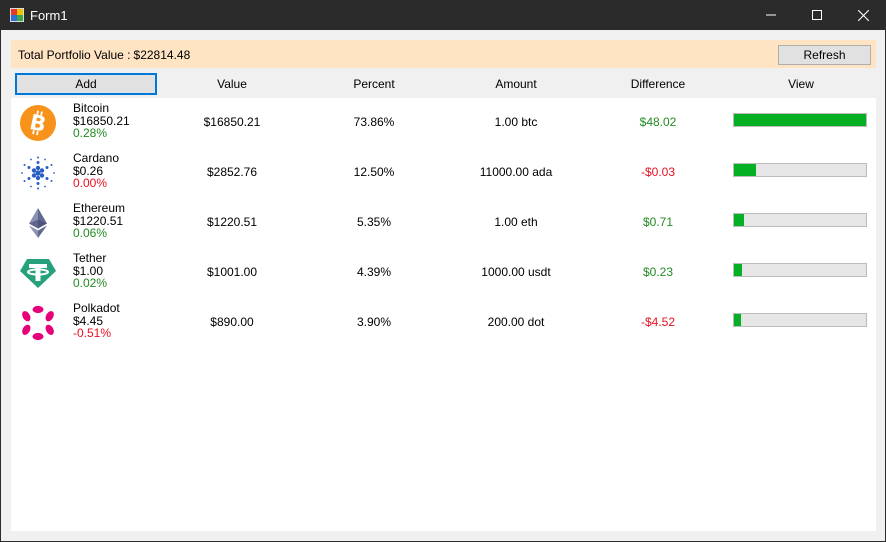  Describe the element at coordinates (92, 333) in the screenshot. I see `coin-change: -0.51%` at that location.